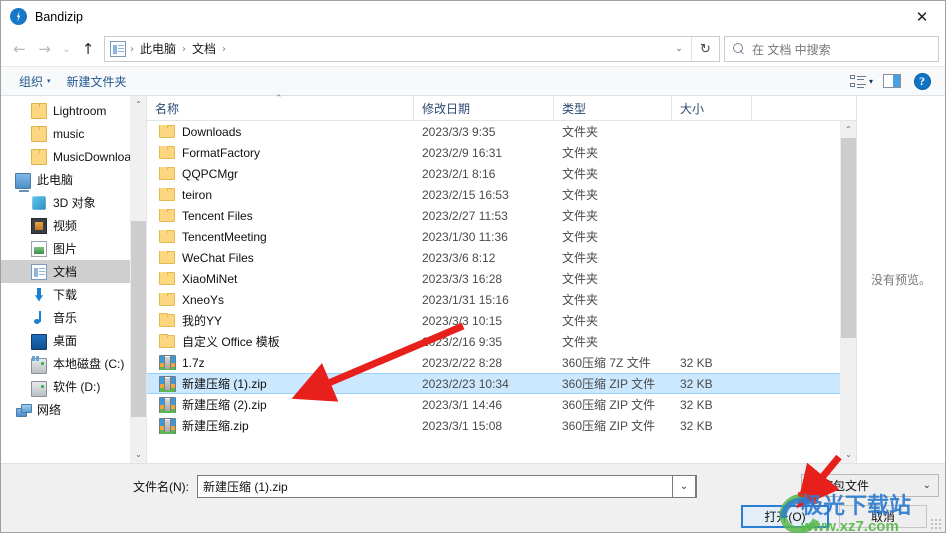 The width and height of the screenshot is (946, 533). Describe the element at coordinates (493, 425) in the screenshot. I see `table-row: 新建压缩.zip 2023/3/1 15:08 360压缩 ZIP 文件 32 KB` at that location.